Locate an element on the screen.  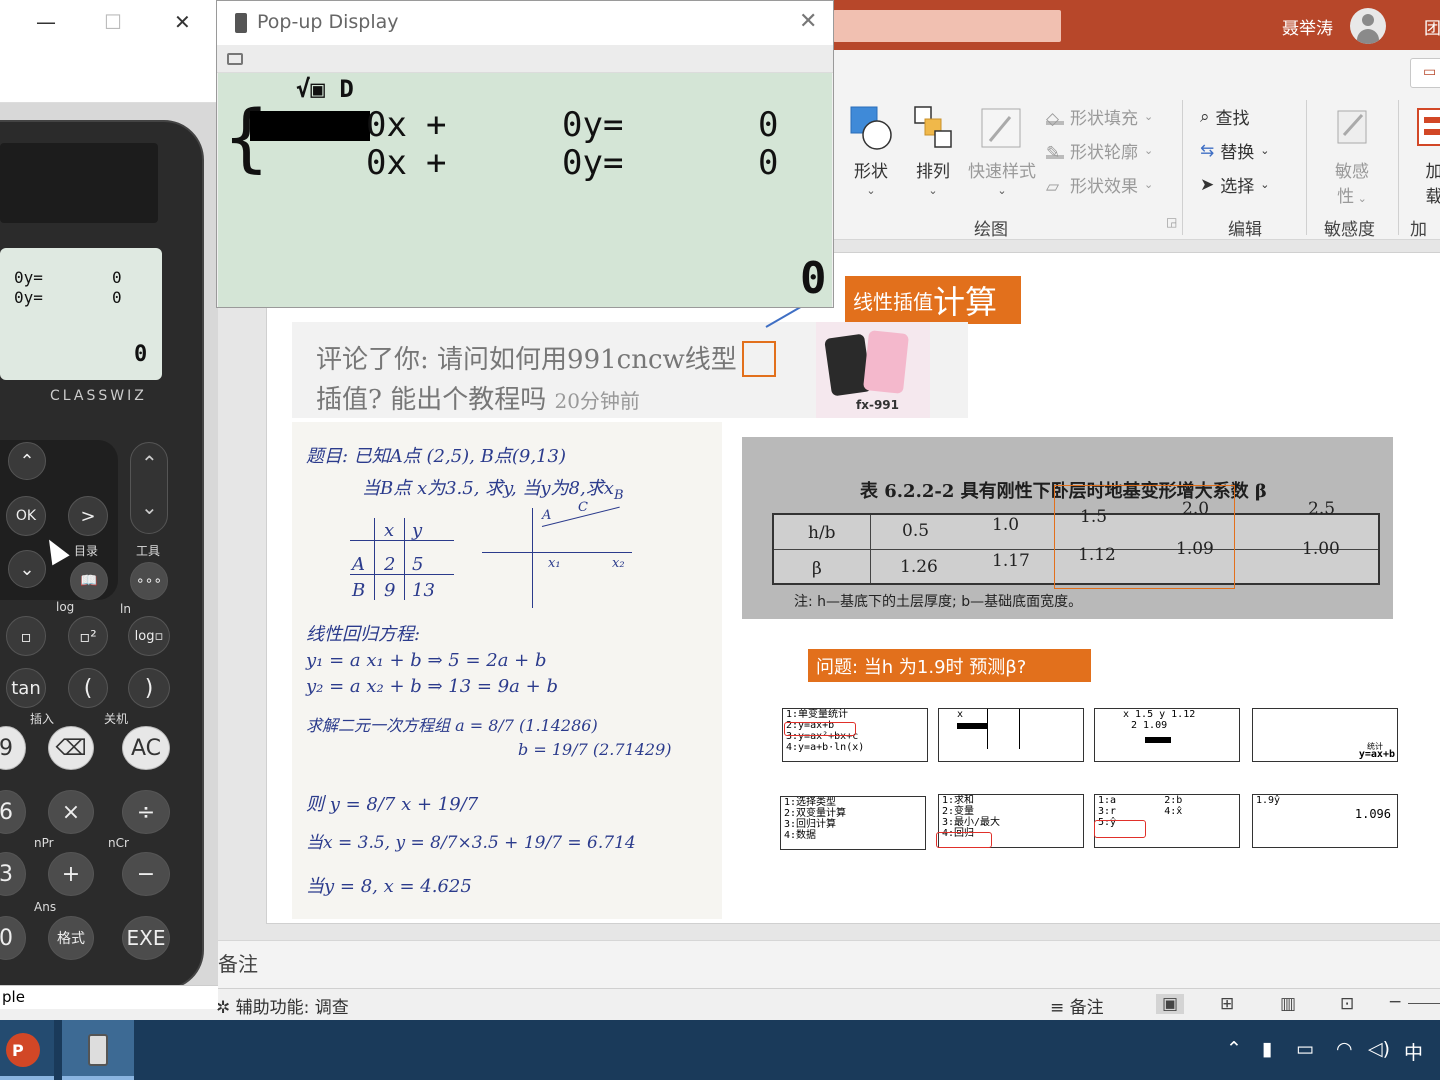
cursor-icon: ➤ is located at coordinates (1207, 184).